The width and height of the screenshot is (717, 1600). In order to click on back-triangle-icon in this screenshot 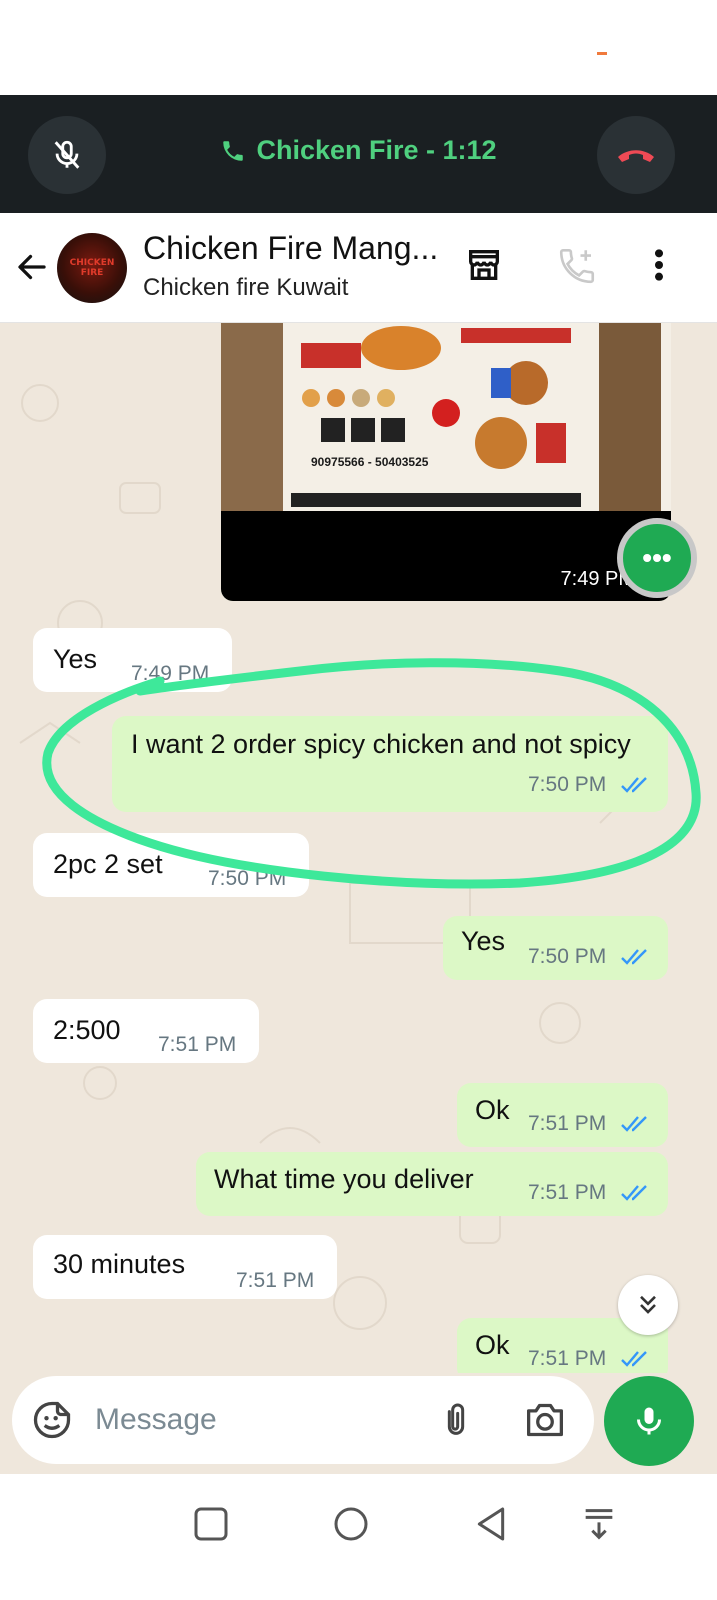, I will do `click(491, 1524)`.